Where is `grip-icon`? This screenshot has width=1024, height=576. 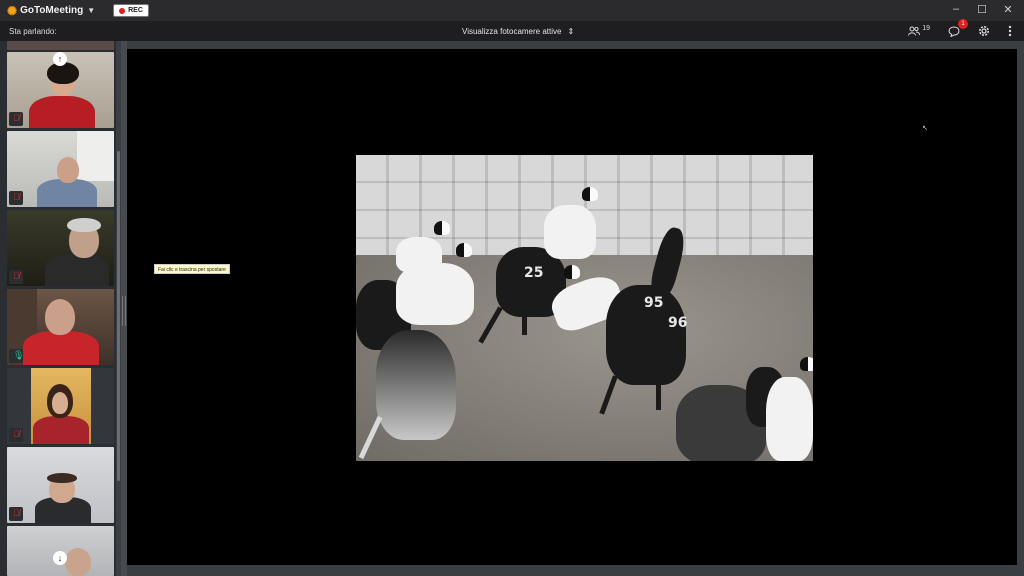
grip-icon is located at coordinates (124, 311).